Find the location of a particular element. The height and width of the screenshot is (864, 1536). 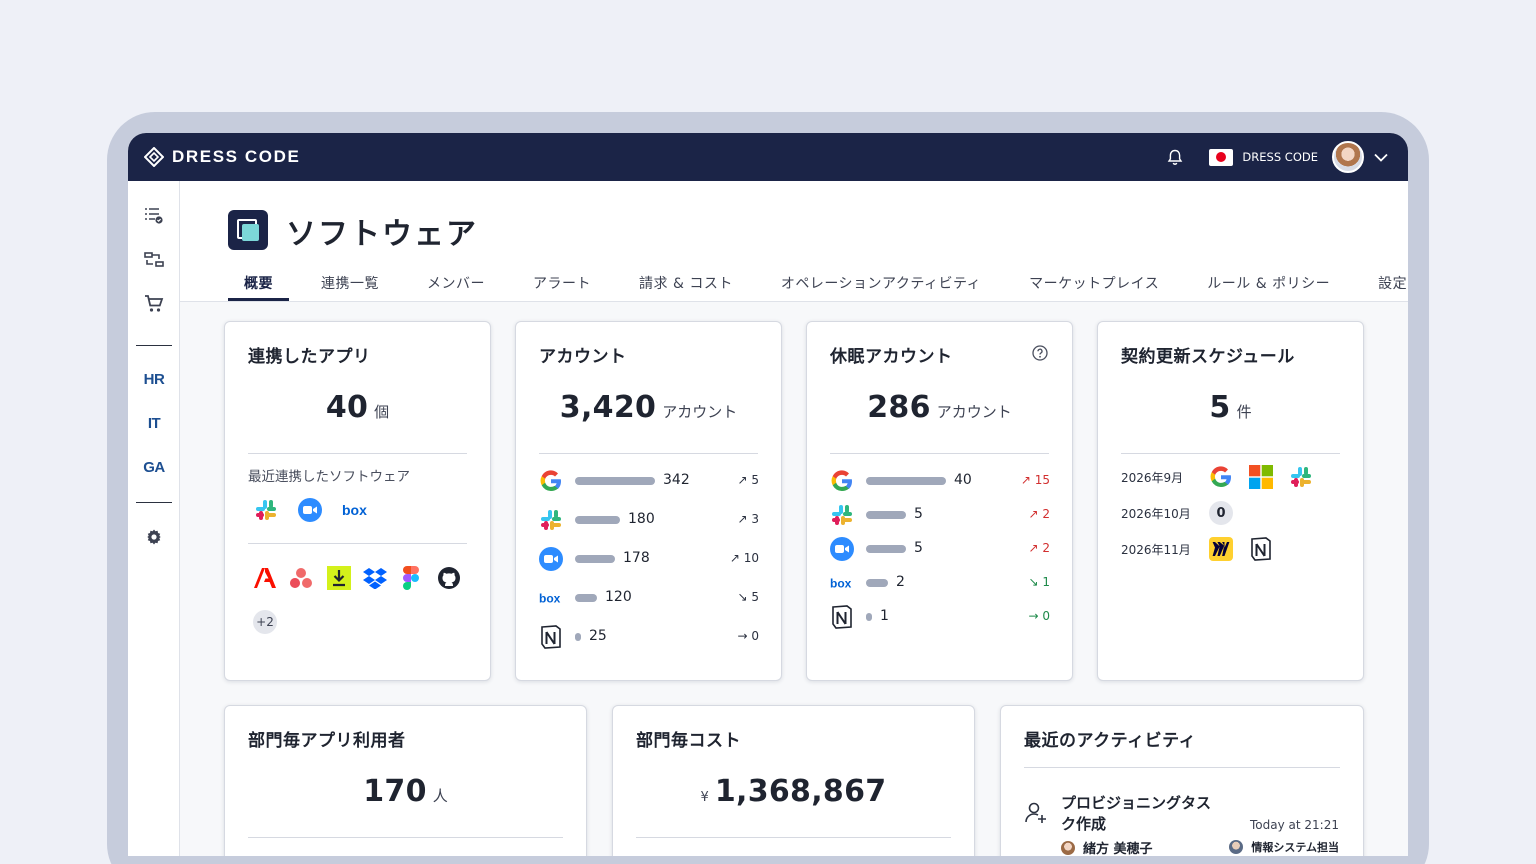

notifications-bell-icon is located at coordinates (1175, 157).